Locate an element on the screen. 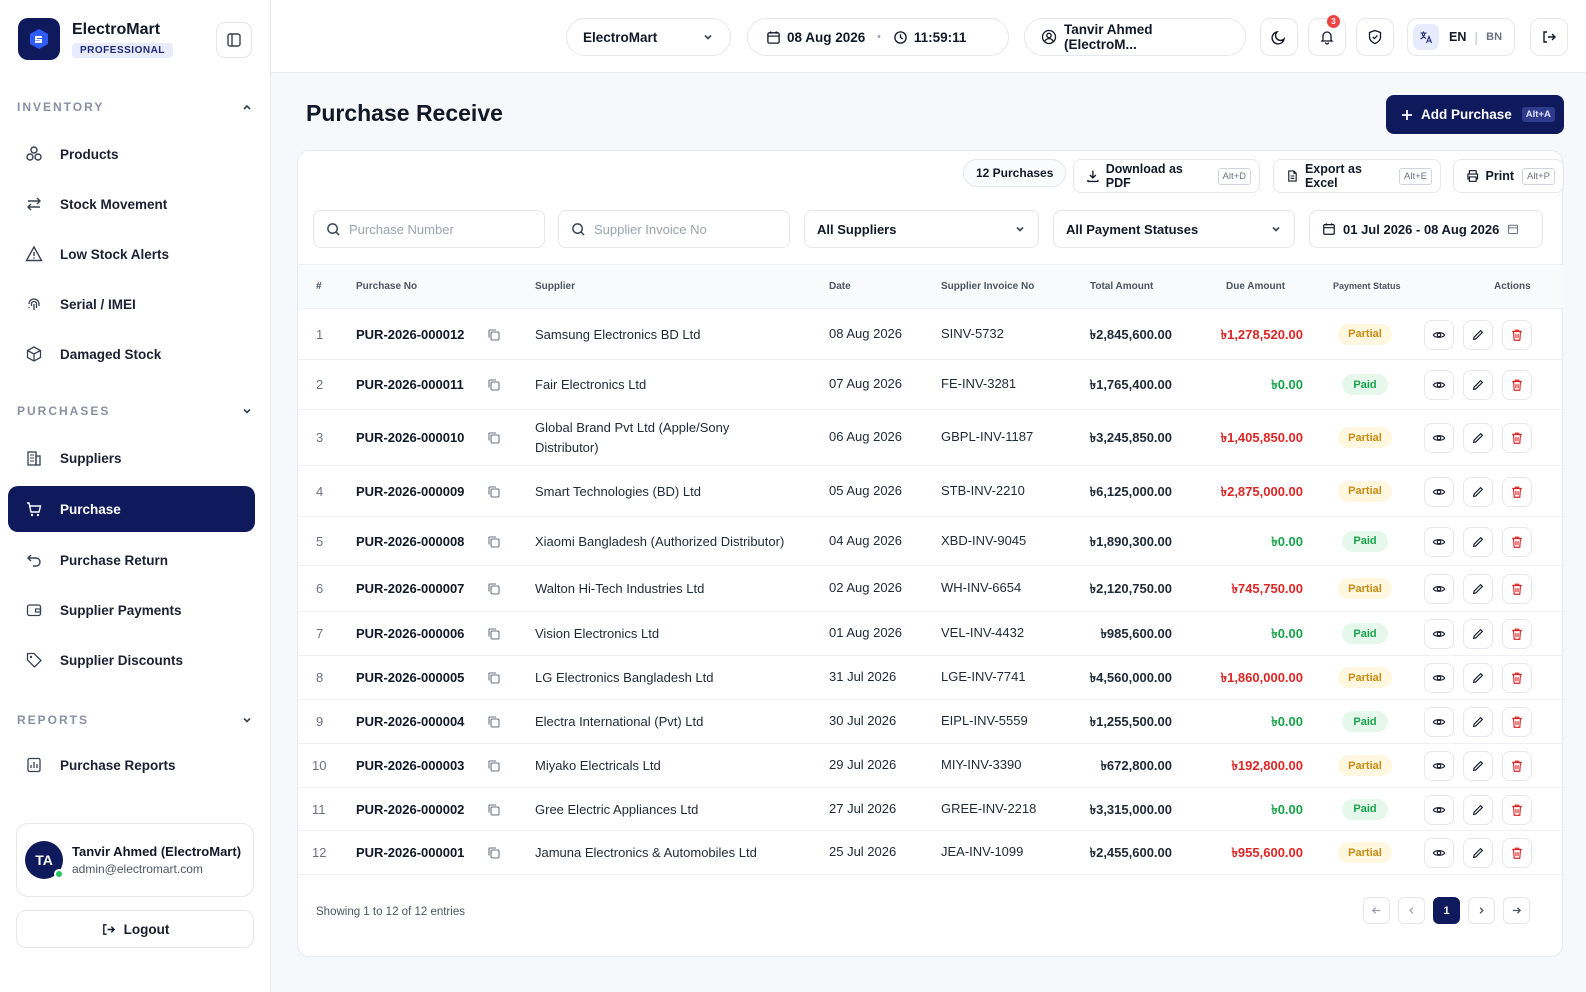 This screenshot has height=992, width=1586. col-date: Date is located at coordinates (840, 286).